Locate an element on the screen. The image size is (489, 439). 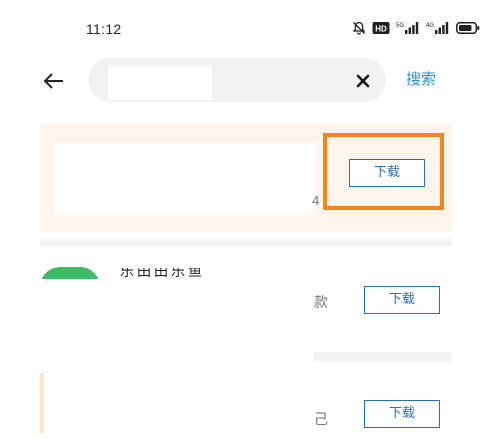
result-2-fragment: 款 is located at coordinates (321, 302).